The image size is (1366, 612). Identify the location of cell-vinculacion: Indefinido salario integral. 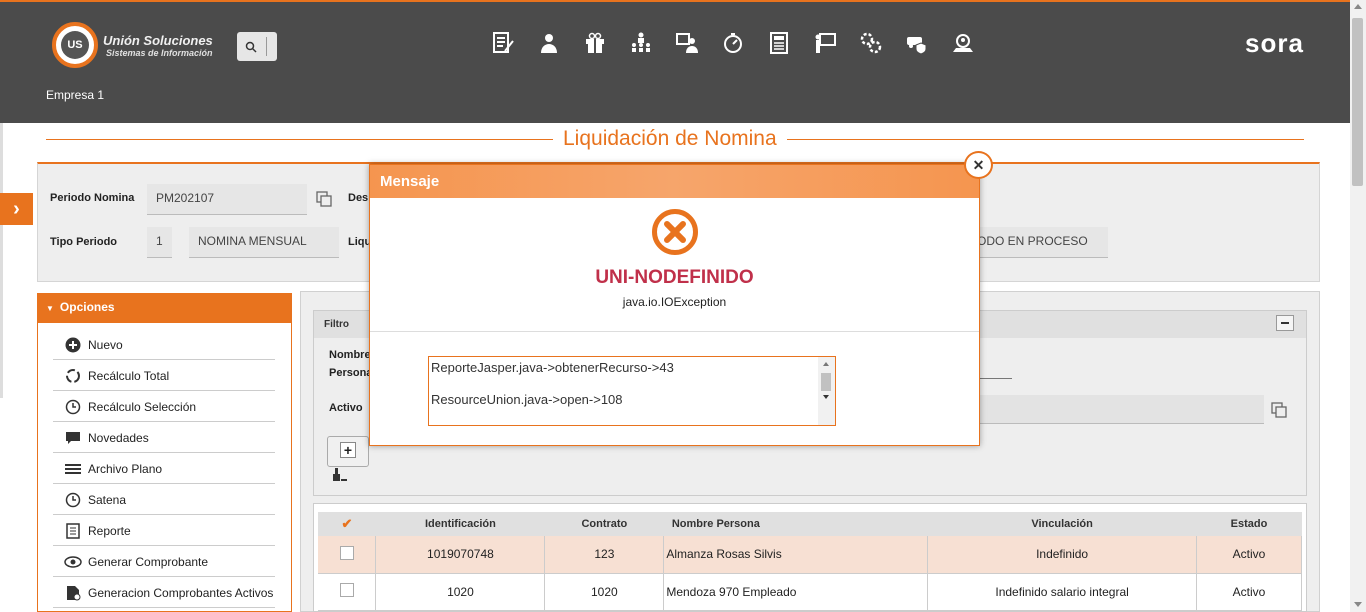
(1062, 592).